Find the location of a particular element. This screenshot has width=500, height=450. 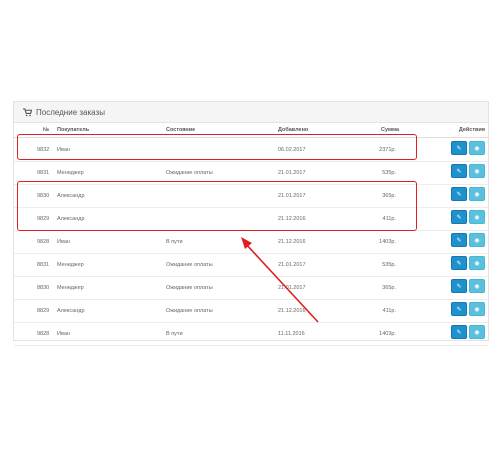

arrow-shaft is located at coordinates (281, 282).